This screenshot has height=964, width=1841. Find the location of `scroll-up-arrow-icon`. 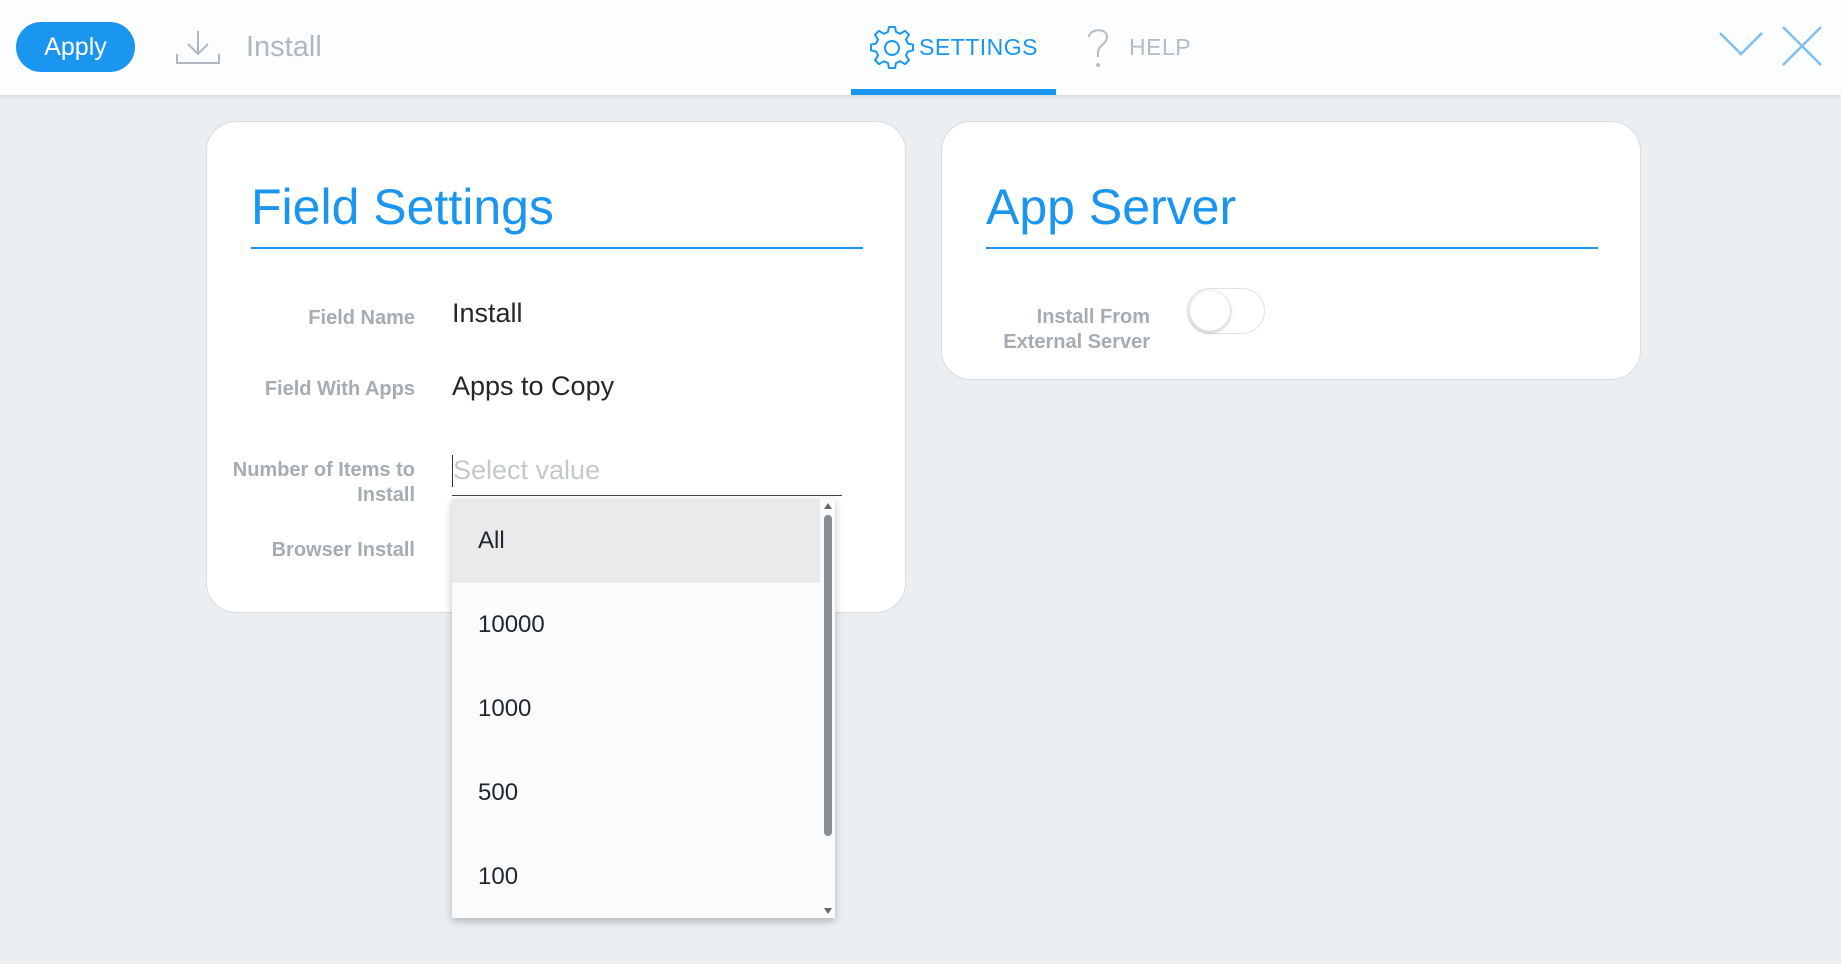

scroll-up-arrow-icon is located at coordinates (828, 506).